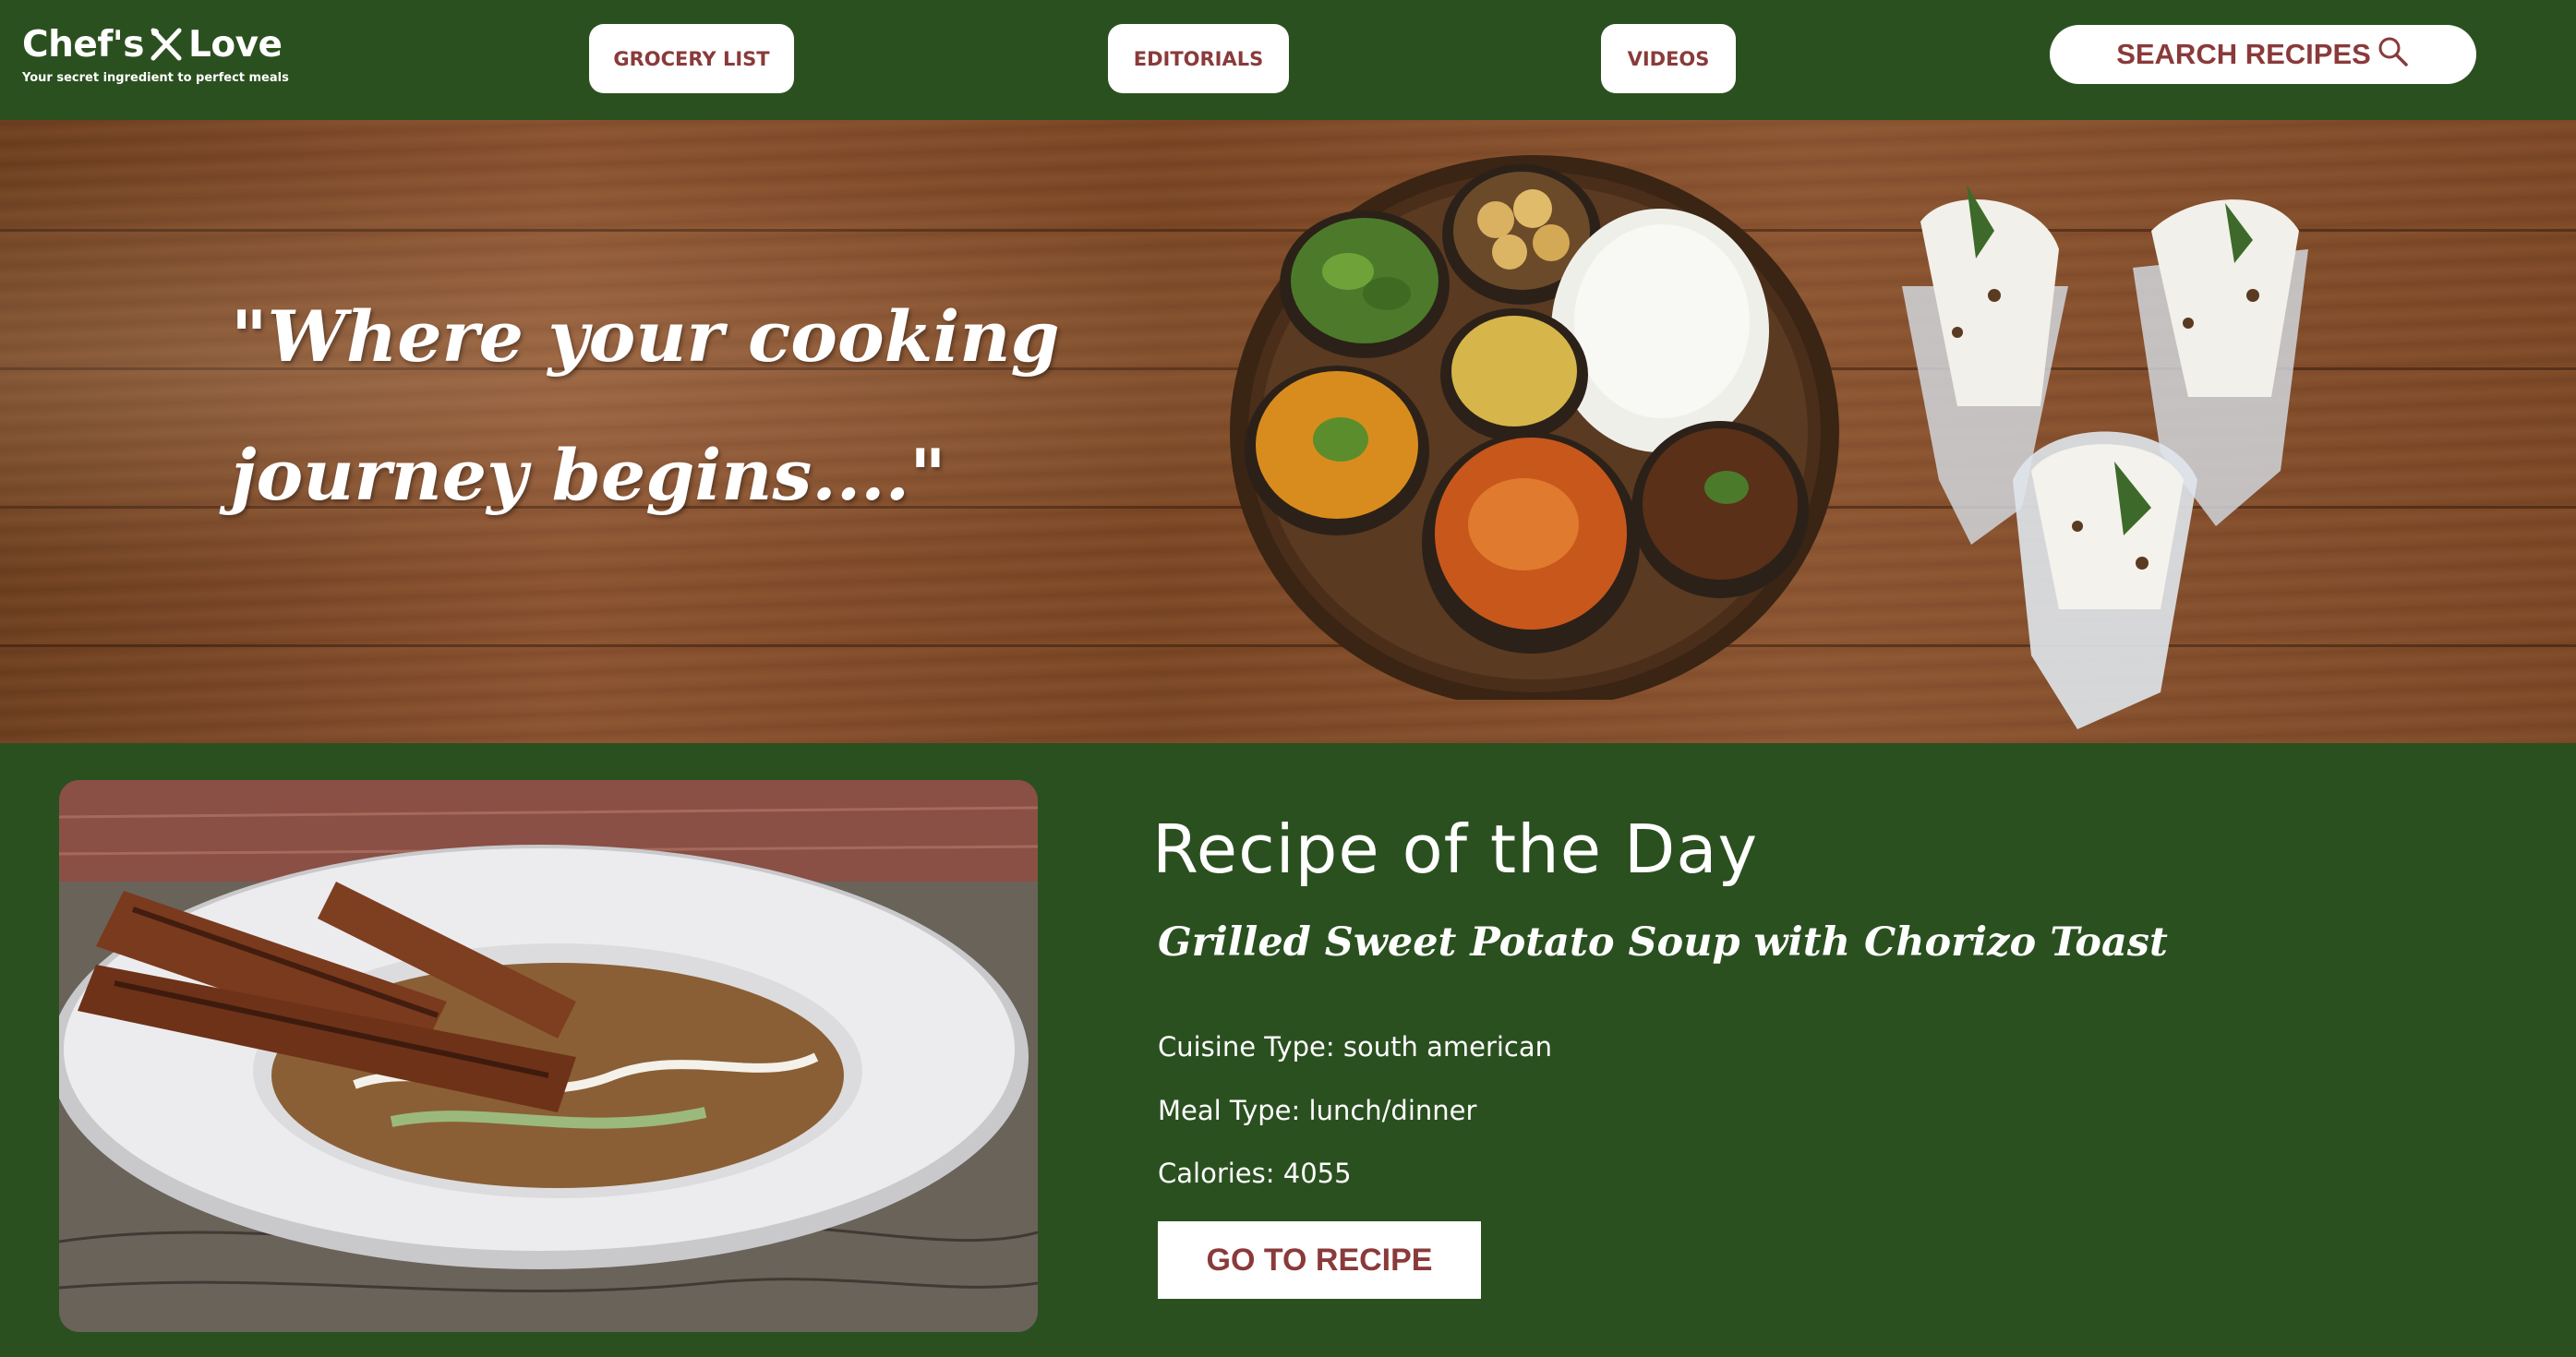 The image size is (2576, 1357). Describe the element at coordinates (235, 45) in the screenshot. I see `brand-name-right: Love` at that location.